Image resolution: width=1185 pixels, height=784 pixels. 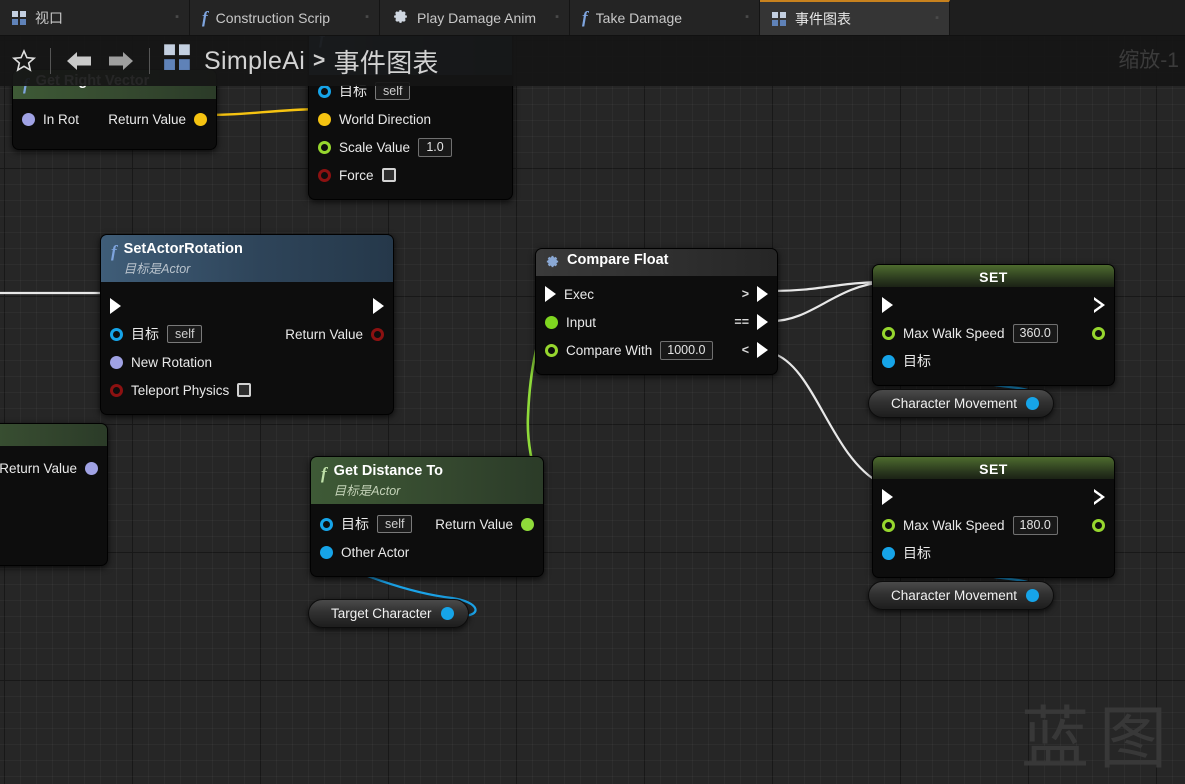 I want to click on node-character-movement-1: Character Movement, so click(x=961, y=403).